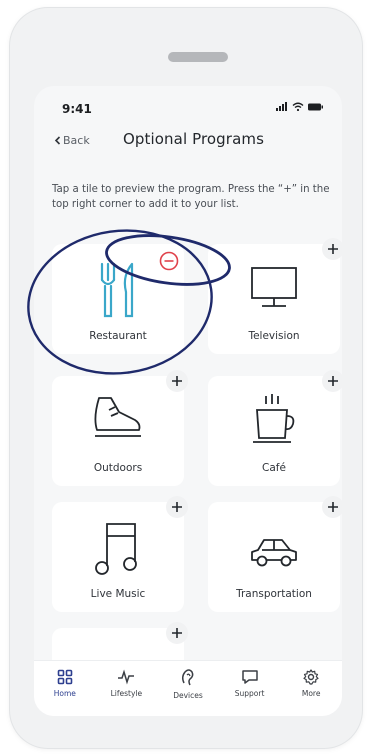  What do you see at coordinates (274, 421) in the screenshot?
I see `coffee-cup-icon` at bounding box center [274, 421].